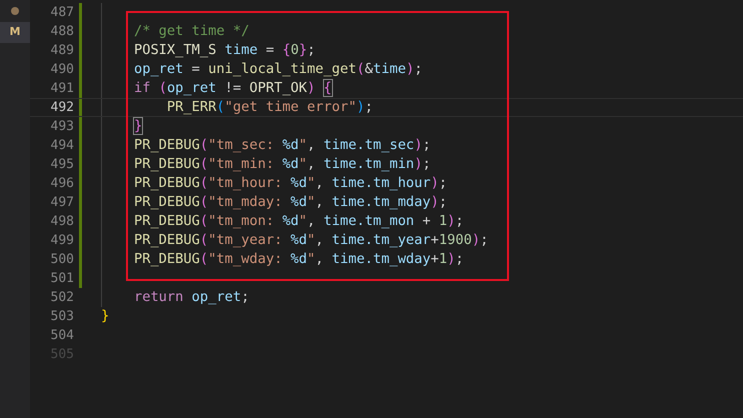 This screenshot has height=418, width=743. Describe the element at coordinates (62, 298) in the screenshot. I see `line-number: 502` at that location.